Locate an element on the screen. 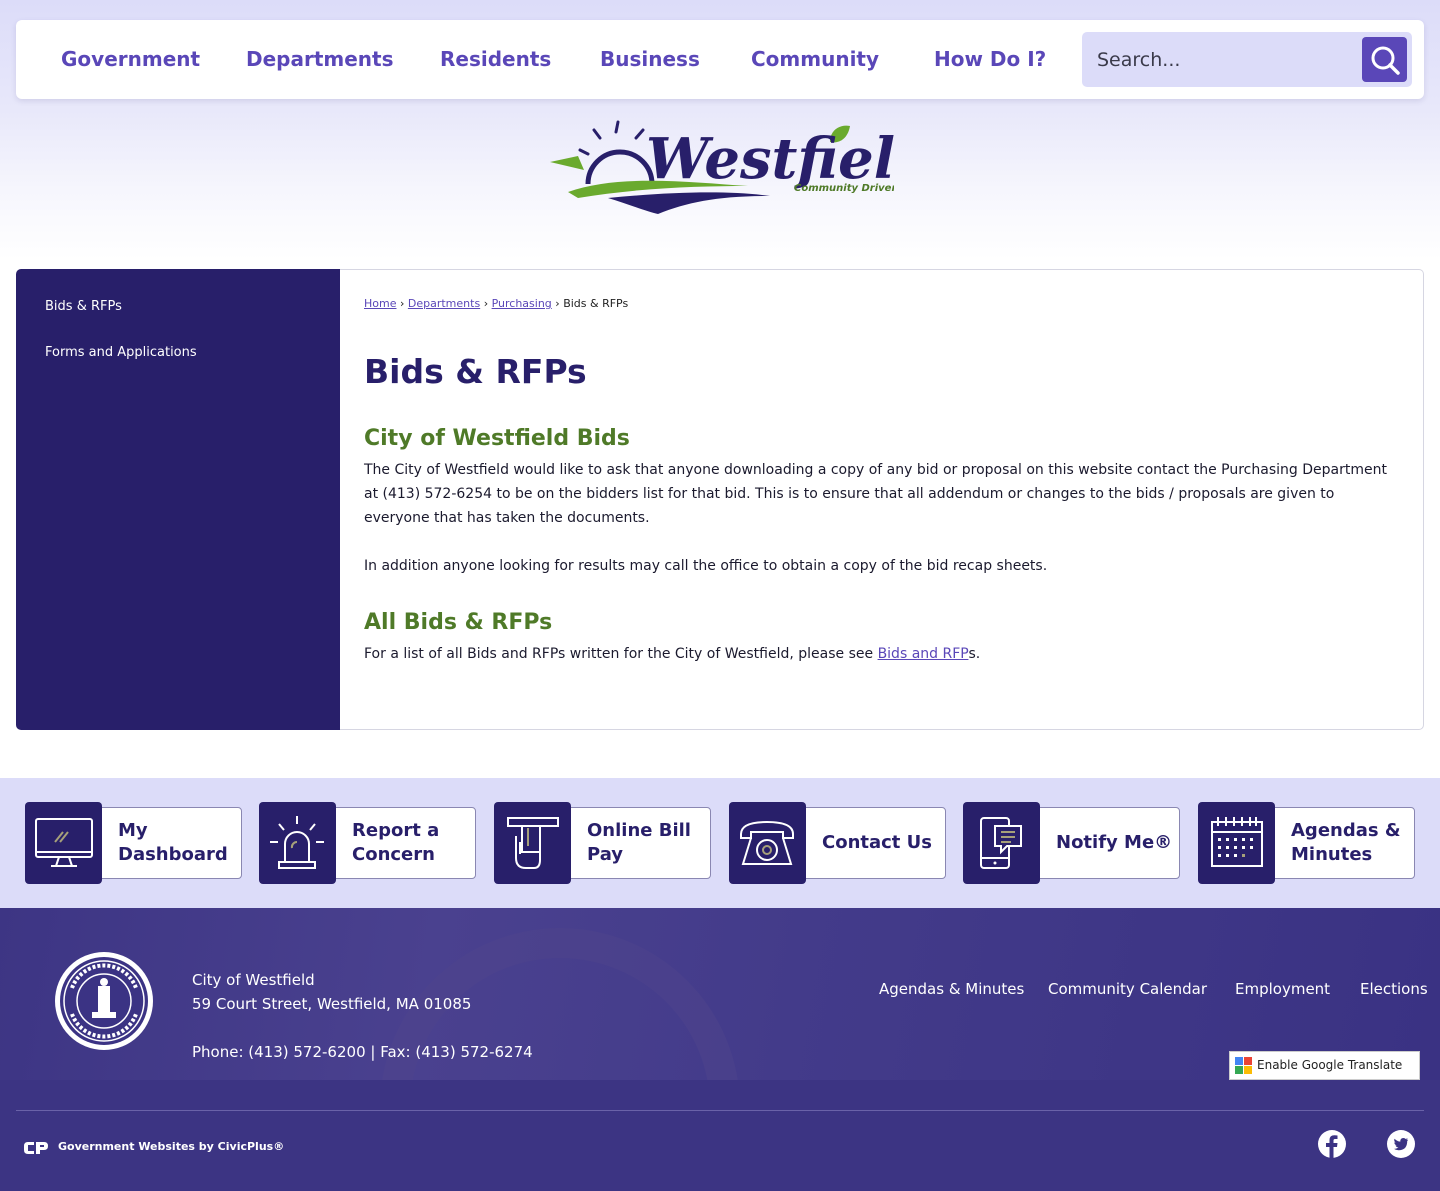 Image resolution: width=1440 pixels, height=1191 pixels. quick-link-online-bill-pay: Online Bill Pay is located at coordinates (602, 843).